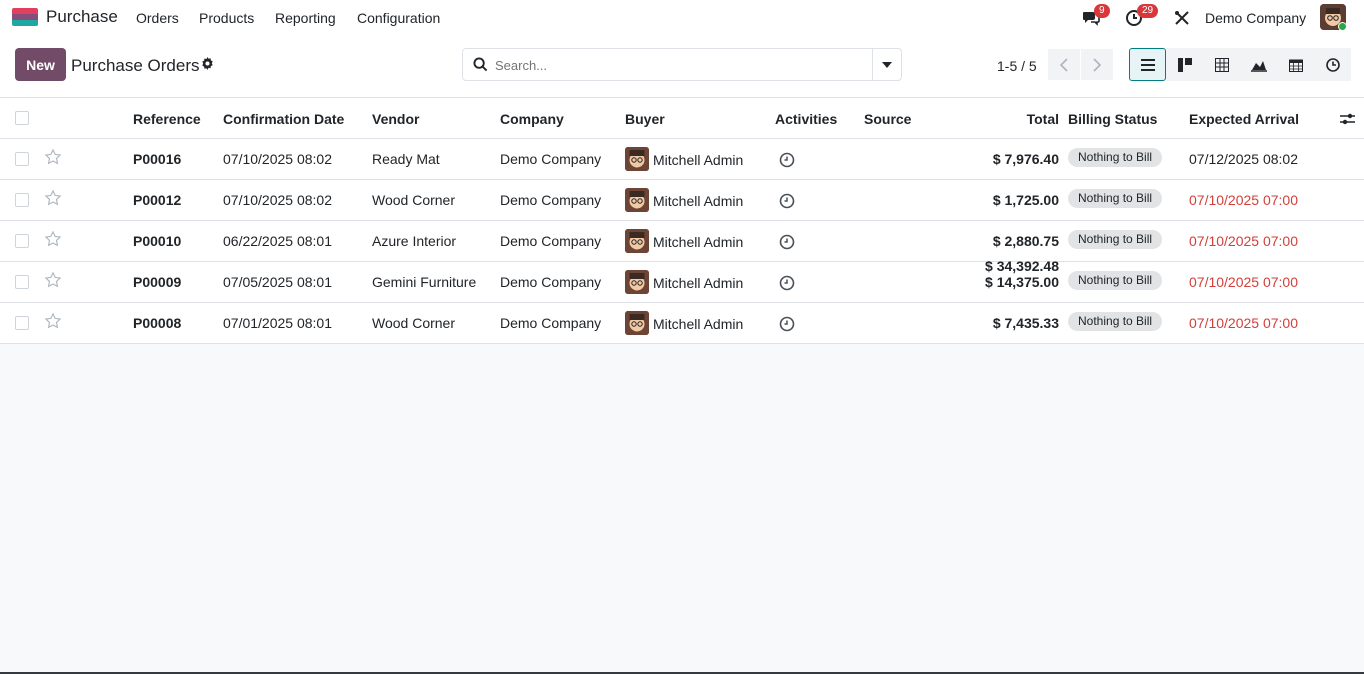  What do you see at coordinates (1025, 159) in the screenshot?
I see `cell-total: $ 7,976.40` at bounding box center [1025, 159].